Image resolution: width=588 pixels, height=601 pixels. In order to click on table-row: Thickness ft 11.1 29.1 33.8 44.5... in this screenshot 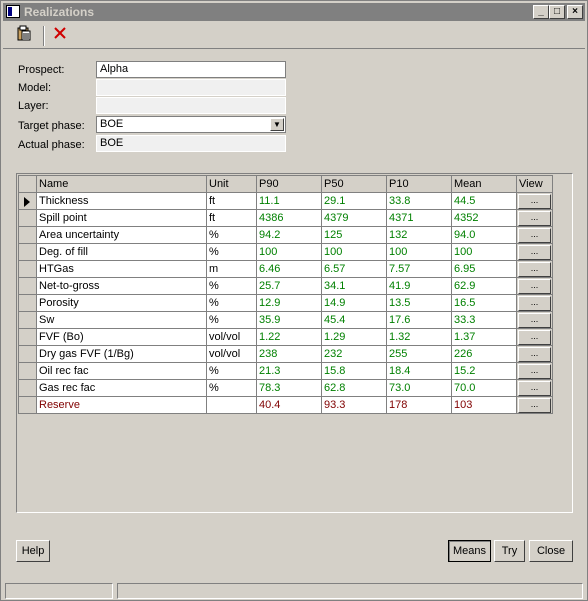, I will do `click(285, 201)`.